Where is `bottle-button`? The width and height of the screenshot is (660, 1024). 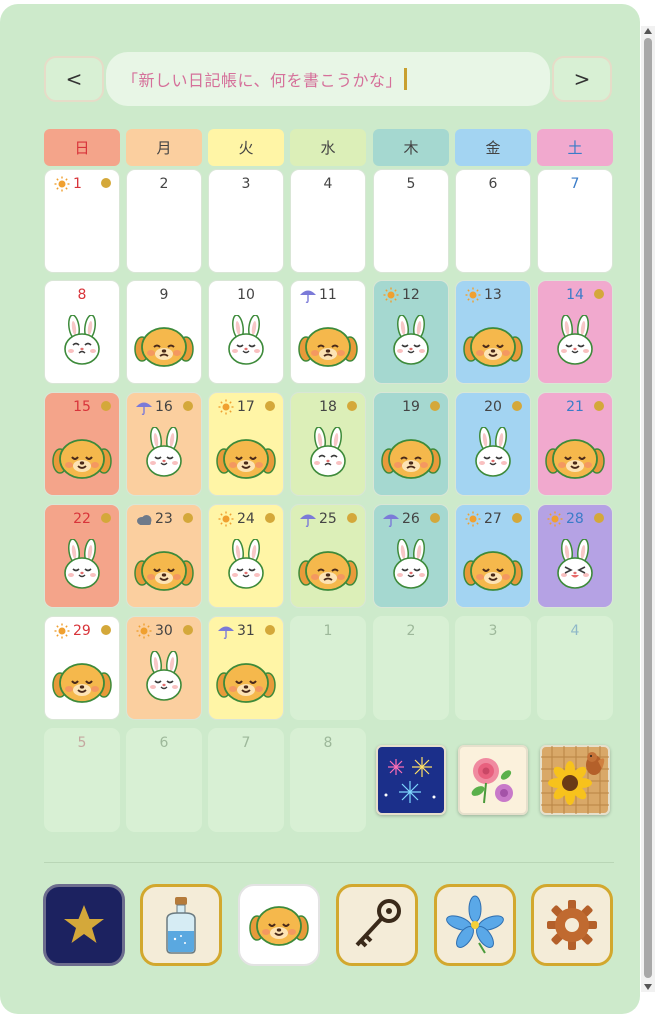
bottle-button is located at coordinates (181, 925).